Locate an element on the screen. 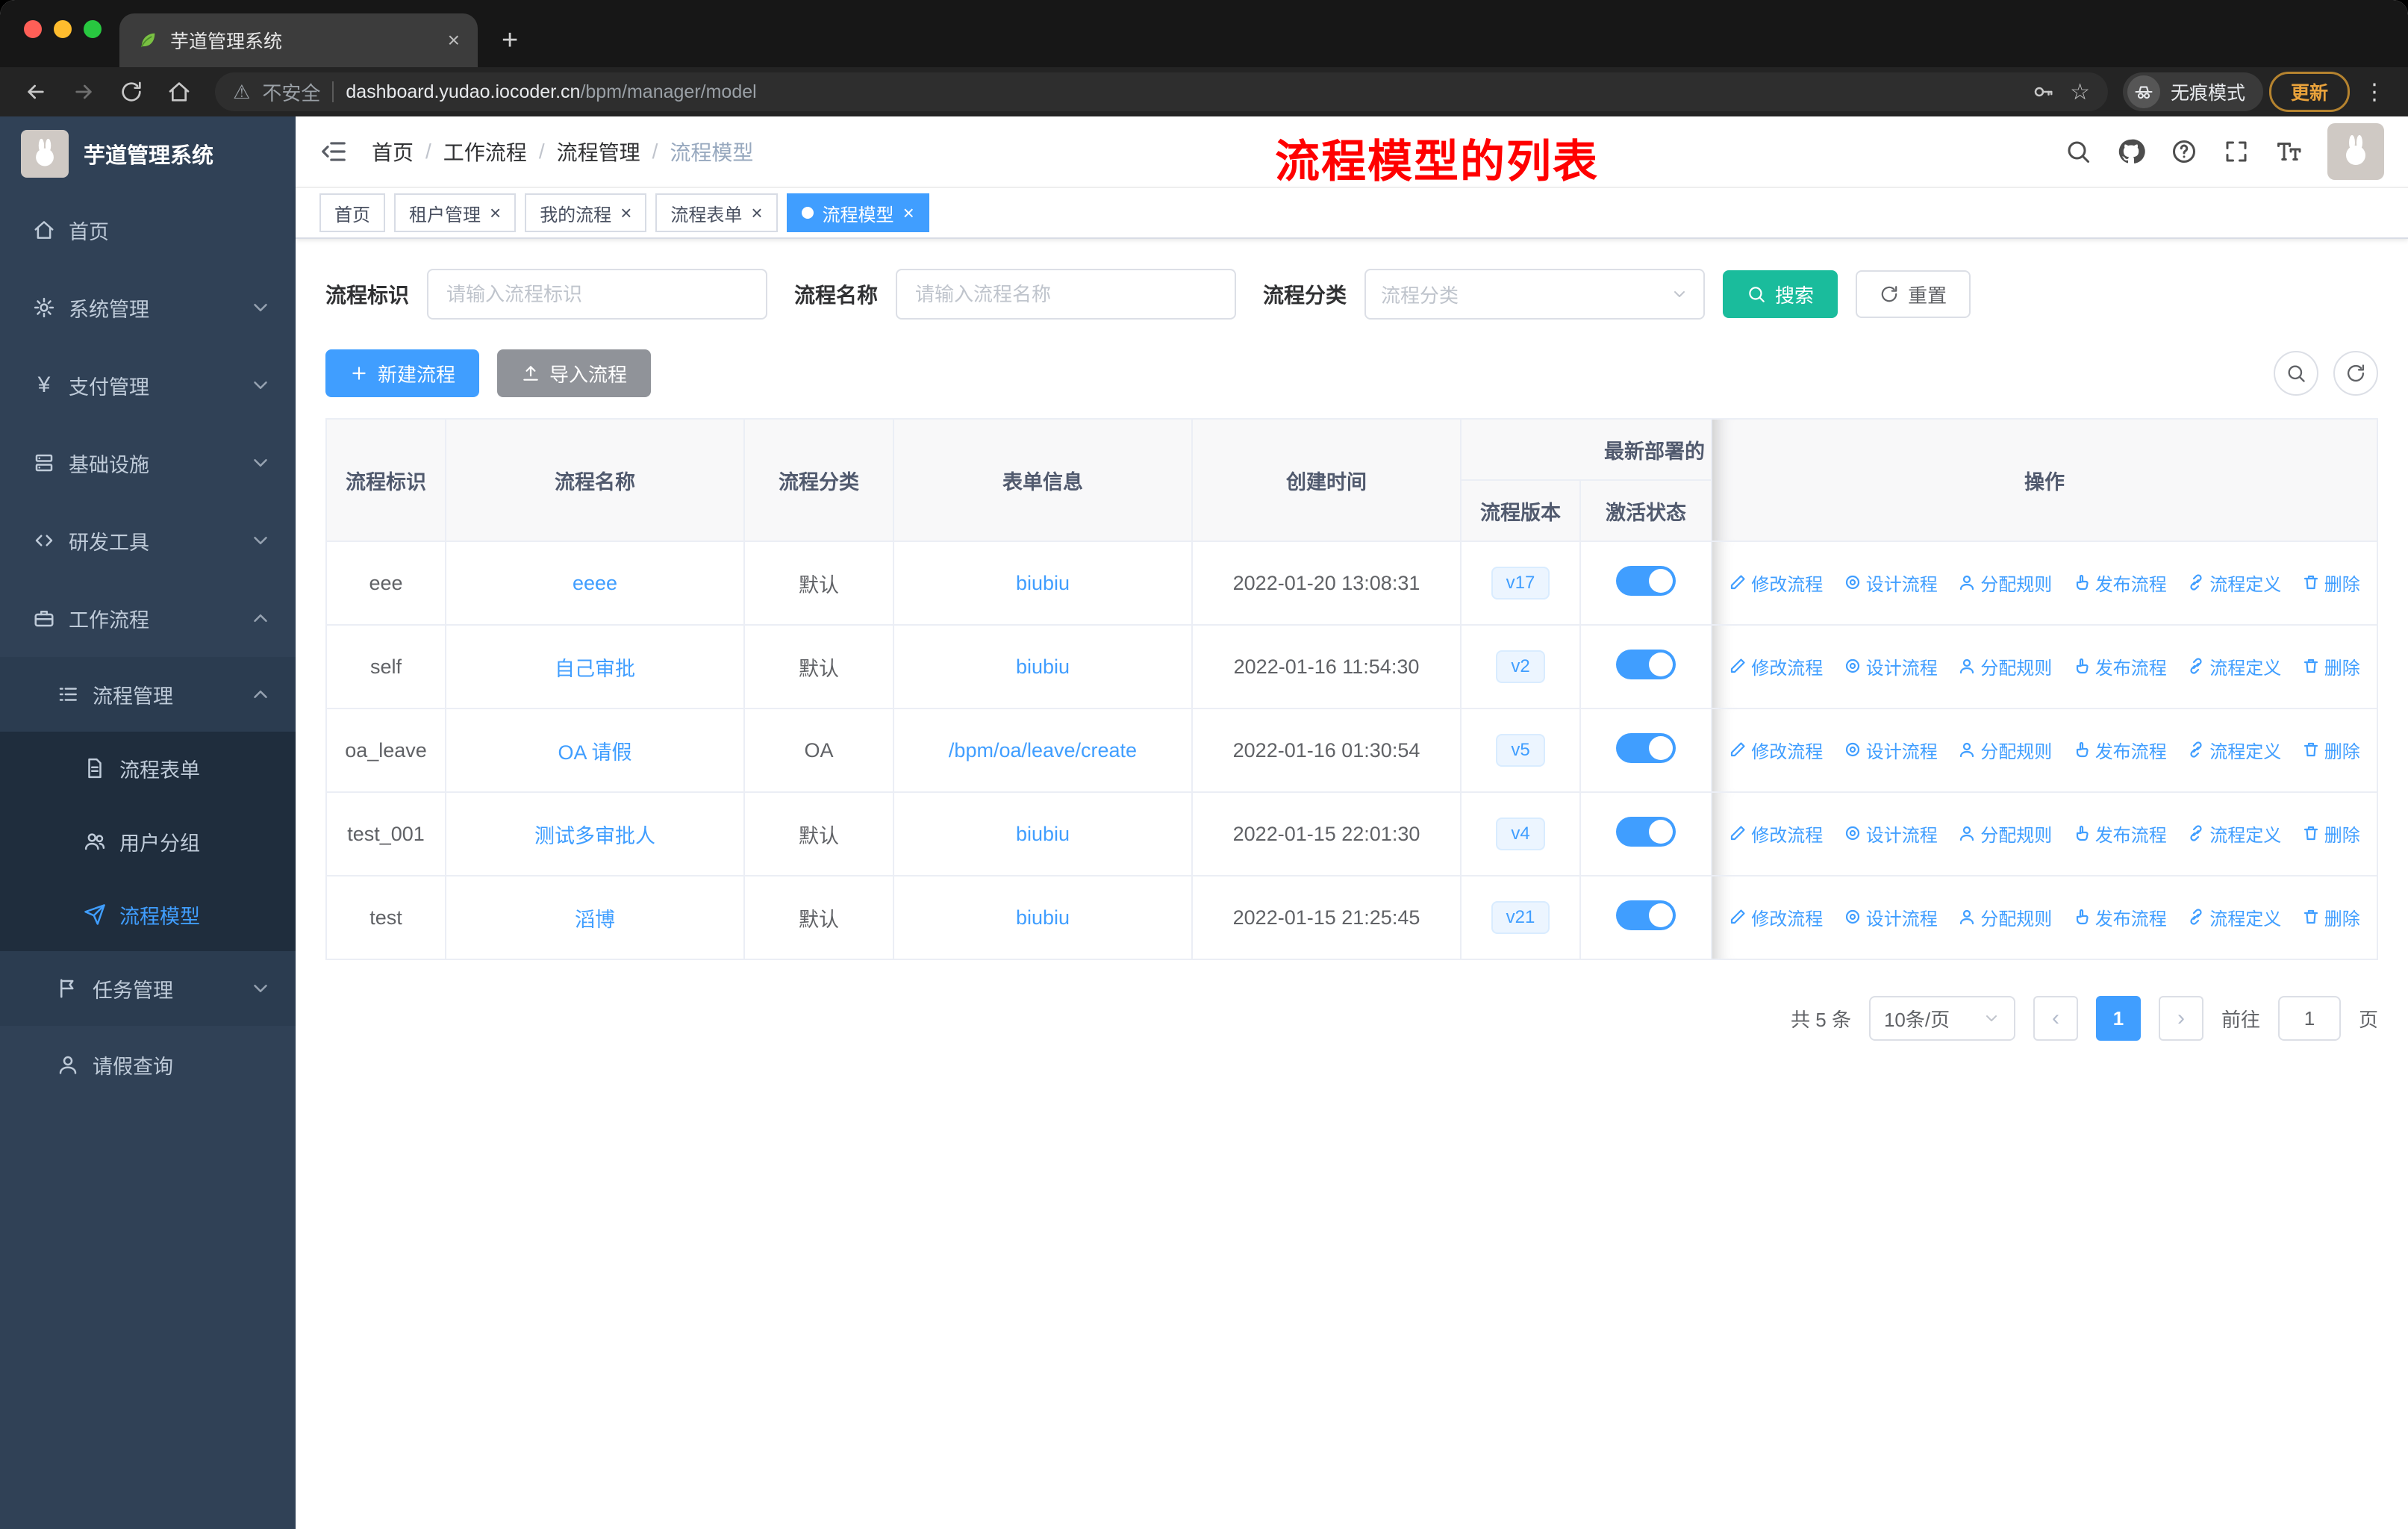 This screenshot has height=1529, width=2408. reload-button is located at coordinates (131, 91).